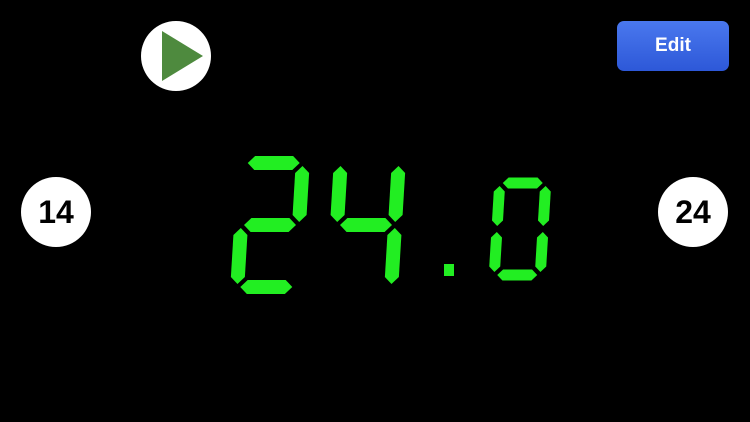 This screenshot has height=422, width=750. What do you see at coordinates (449, 270) in the screenshot?
I see `decimal-point` at bounding box center [449, 270].